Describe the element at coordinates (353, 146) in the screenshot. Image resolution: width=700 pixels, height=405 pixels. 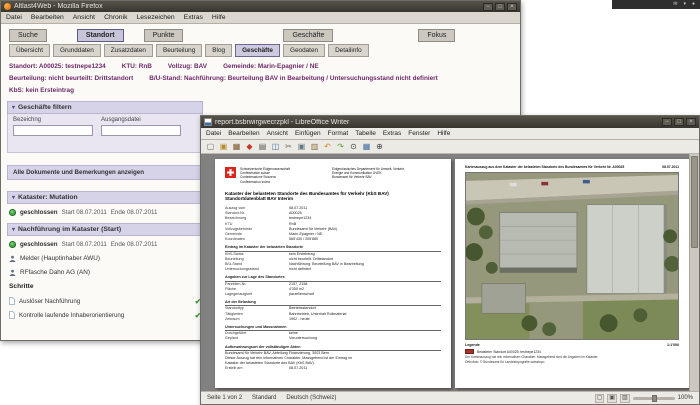
I see `navigator-icon: ⊙` at that location.